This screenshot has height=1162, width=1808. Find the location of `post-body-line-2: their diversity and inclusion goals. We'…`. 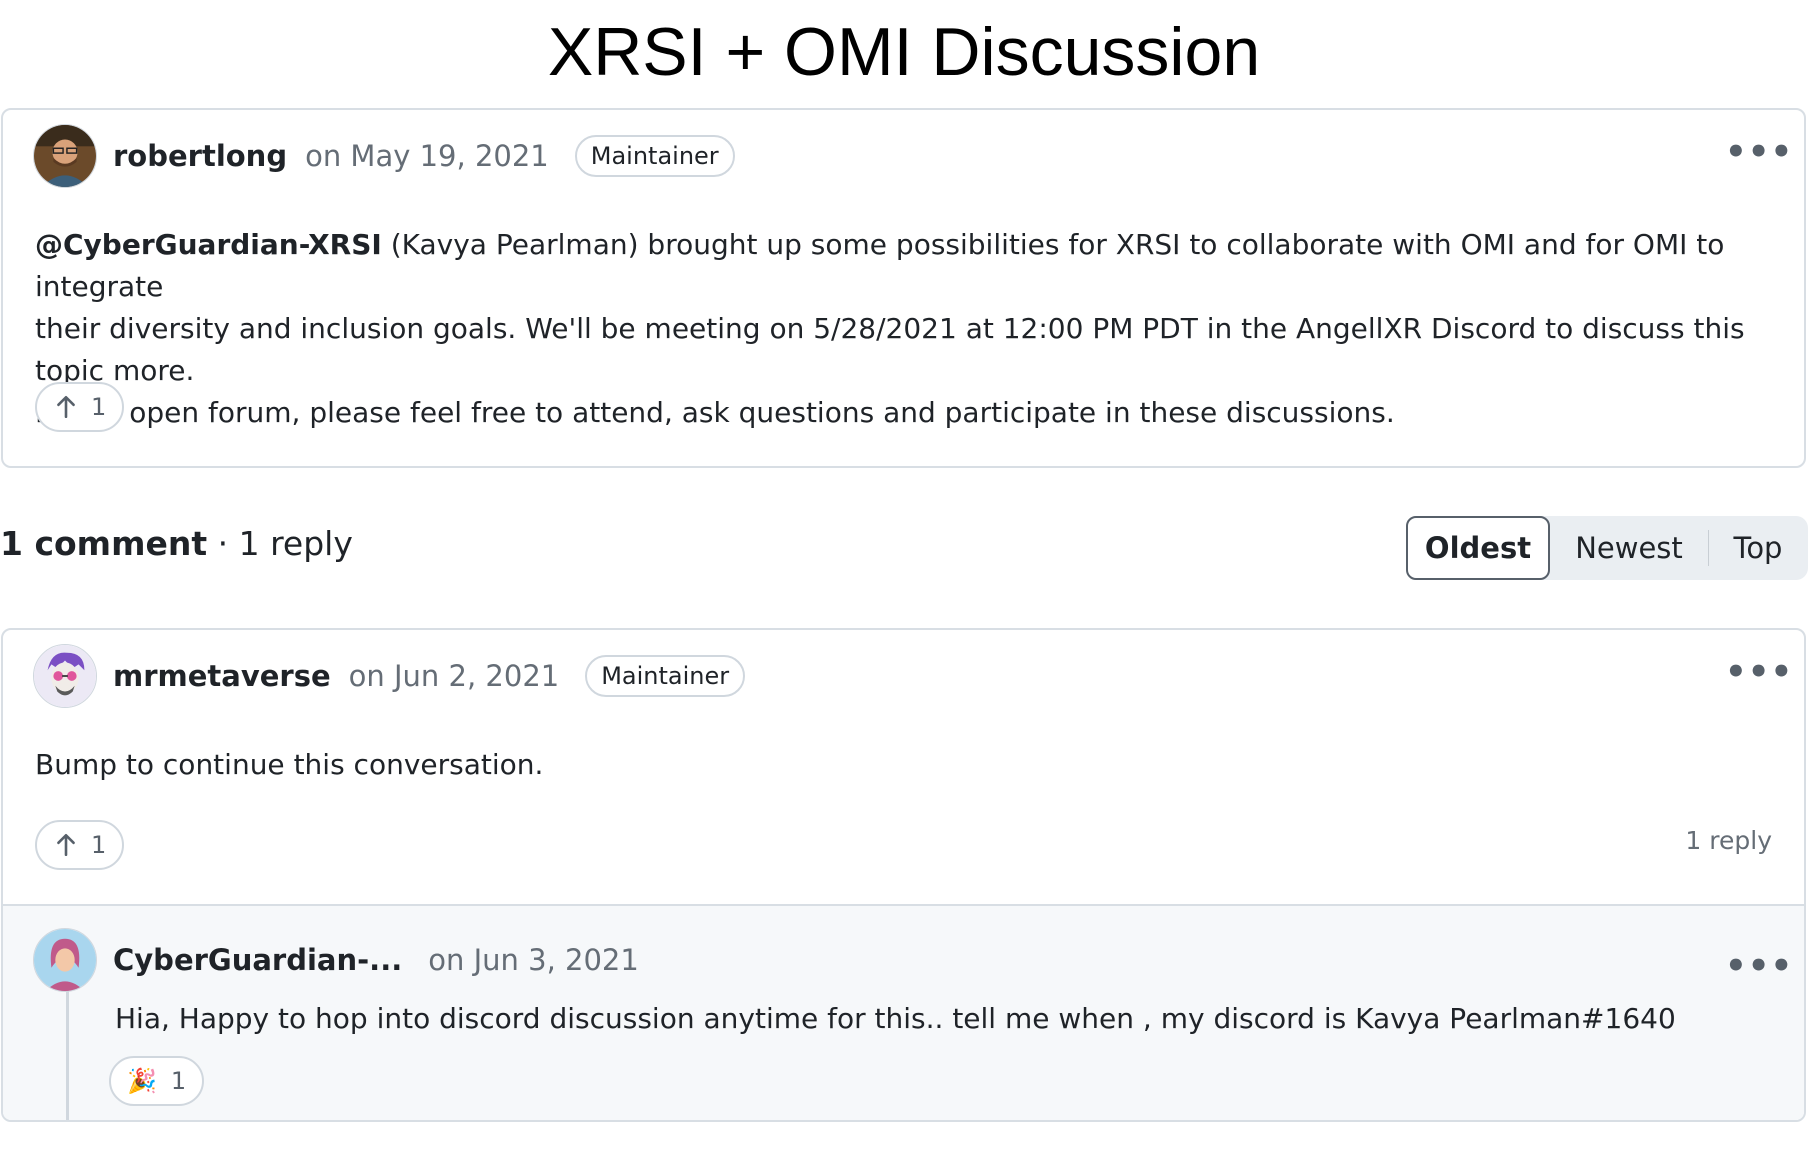

post-body-line-2: their diversity and inclusion goals. We'… is located at coordinates (890, 349).